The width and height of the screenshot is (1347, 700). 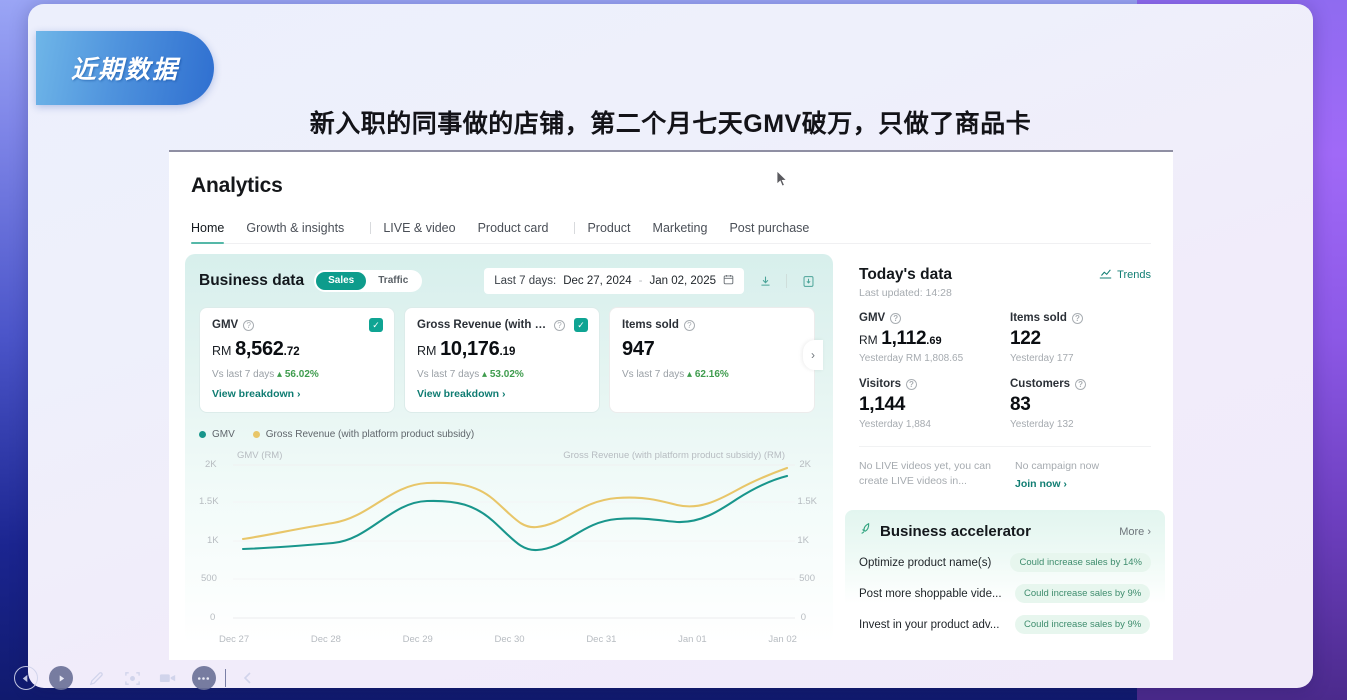 What do you see at coordinates (1080, 405) in the screenshot?
I see `metric-value: 83` at bounding box center [1080, 405].